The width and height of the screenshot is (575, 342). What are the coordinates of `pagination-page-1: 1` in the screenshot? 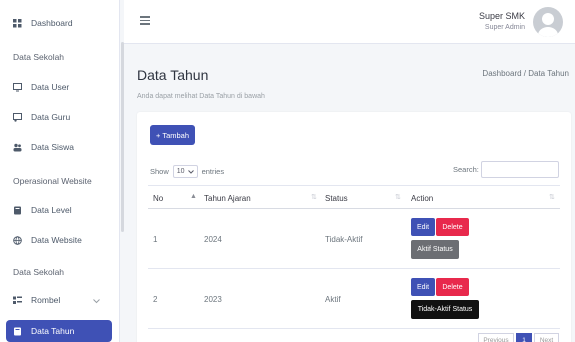 It's located at (524, 337).